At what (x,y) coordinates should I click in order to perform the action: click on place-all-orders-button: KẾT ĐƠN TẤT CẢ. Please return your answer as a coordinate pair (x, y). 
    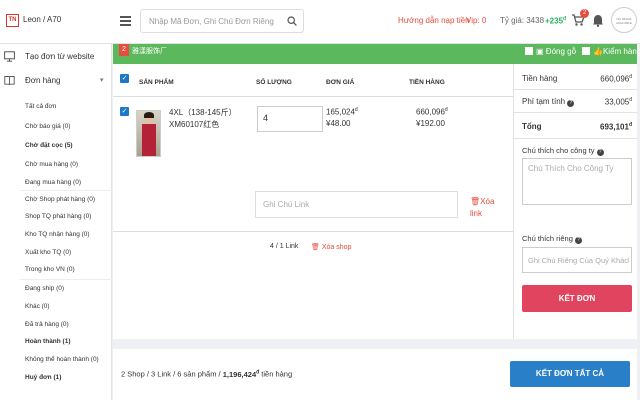
    Looking at the image, I should click on (570, 374).